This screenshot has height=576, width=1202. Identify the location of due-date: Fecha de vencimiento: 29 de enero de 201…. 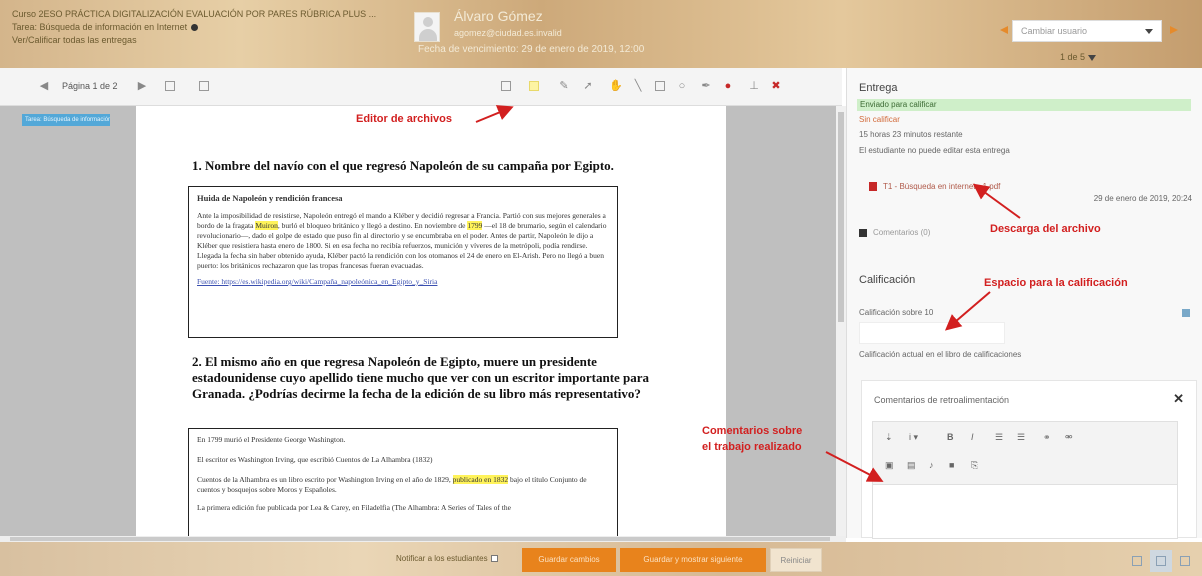
(531, 49).